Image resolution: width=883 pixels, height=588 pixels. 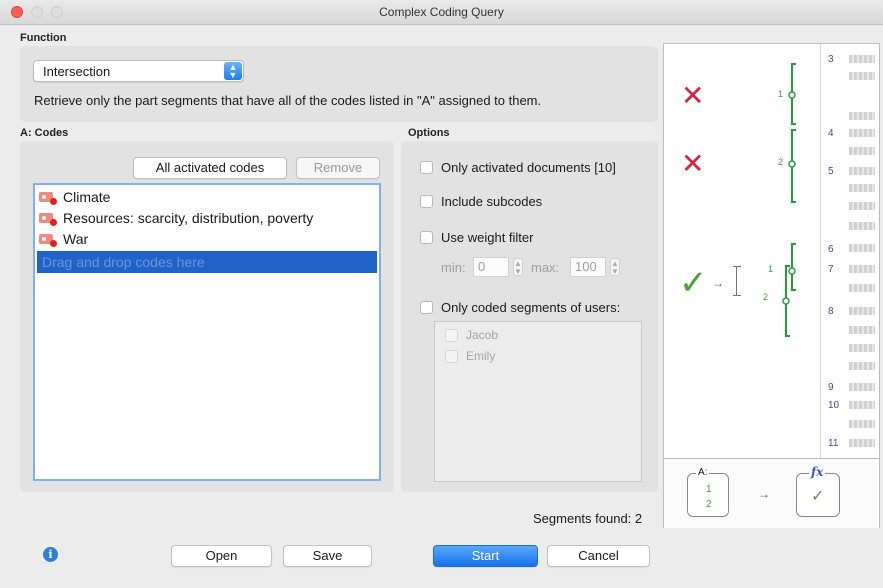 I want to click on include-subcodes-option: Include subcodes, so click(x=481, y=201).